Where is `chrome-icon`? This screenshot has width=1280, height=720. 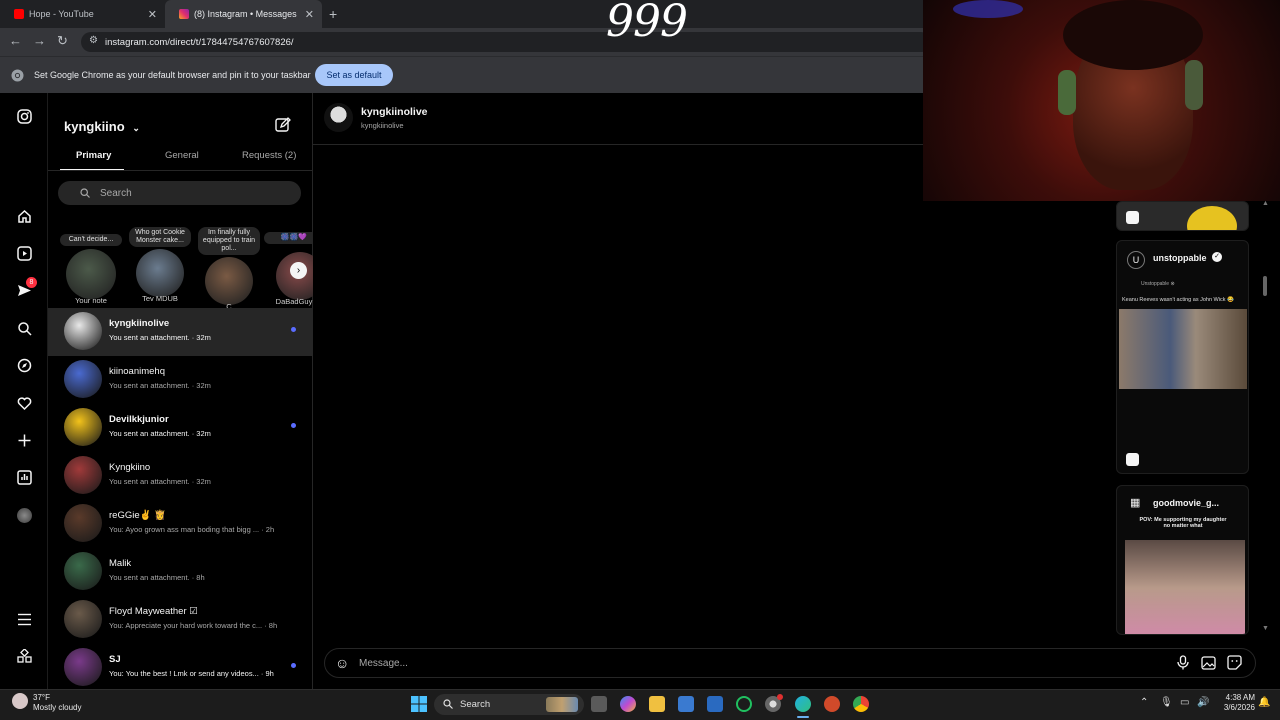 chrome-icon is located at coordinates (861, 704).